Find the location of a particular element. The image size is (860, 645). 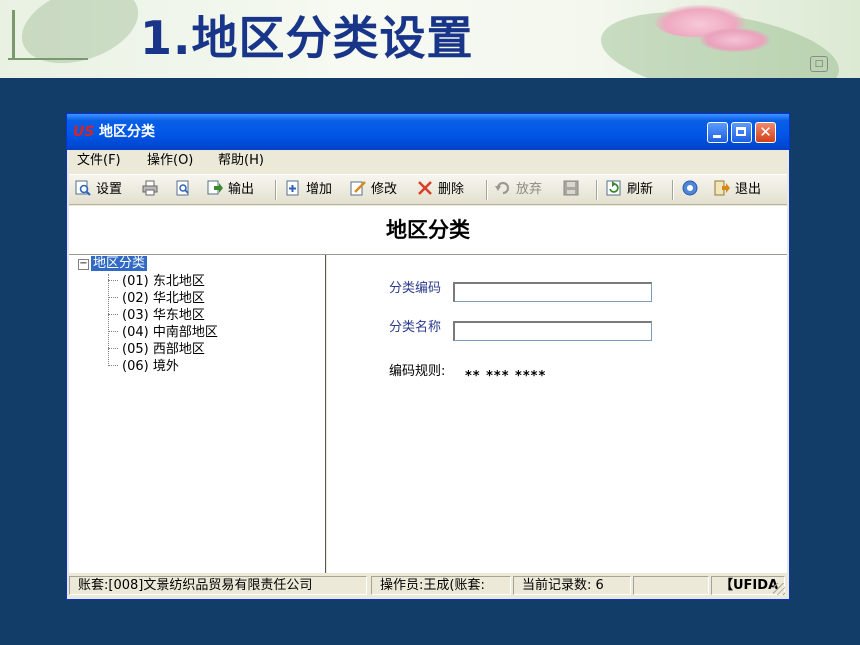

collapse-icon: − is located at coordinates (83, 264).